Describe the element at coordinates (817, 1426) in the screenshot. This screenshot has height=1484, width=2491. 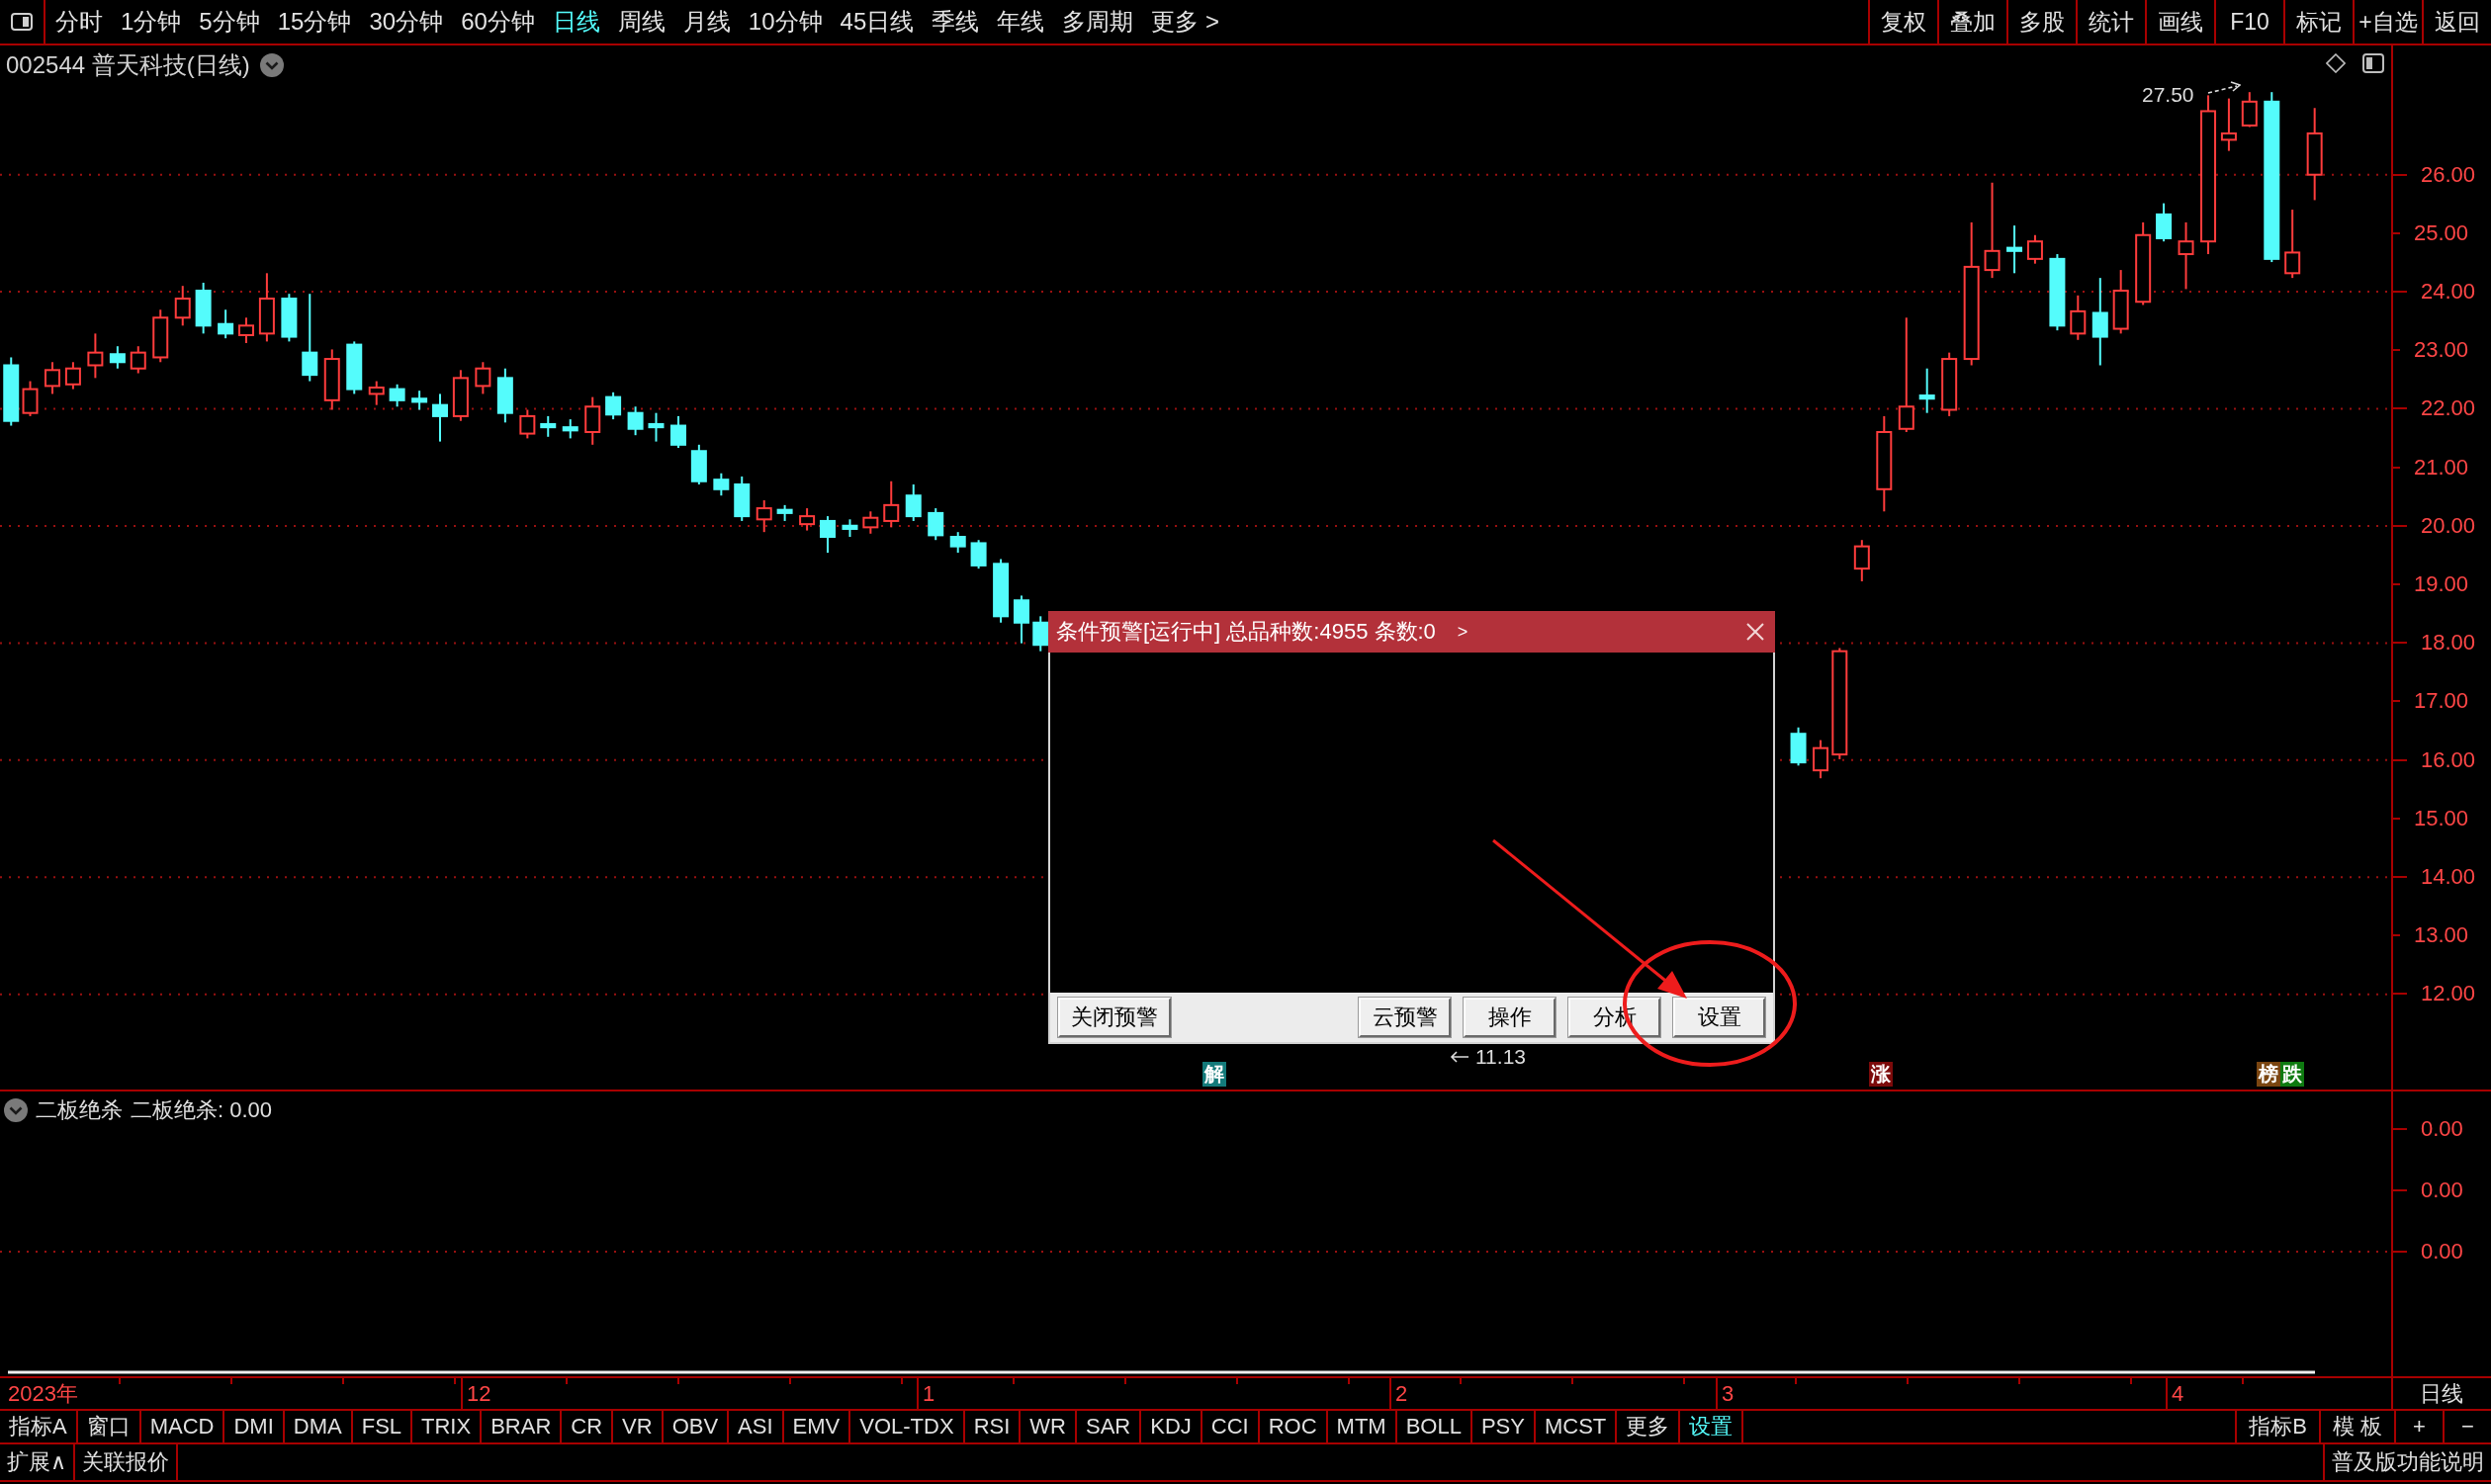
I see `indicator-tab: EMV` at that location.